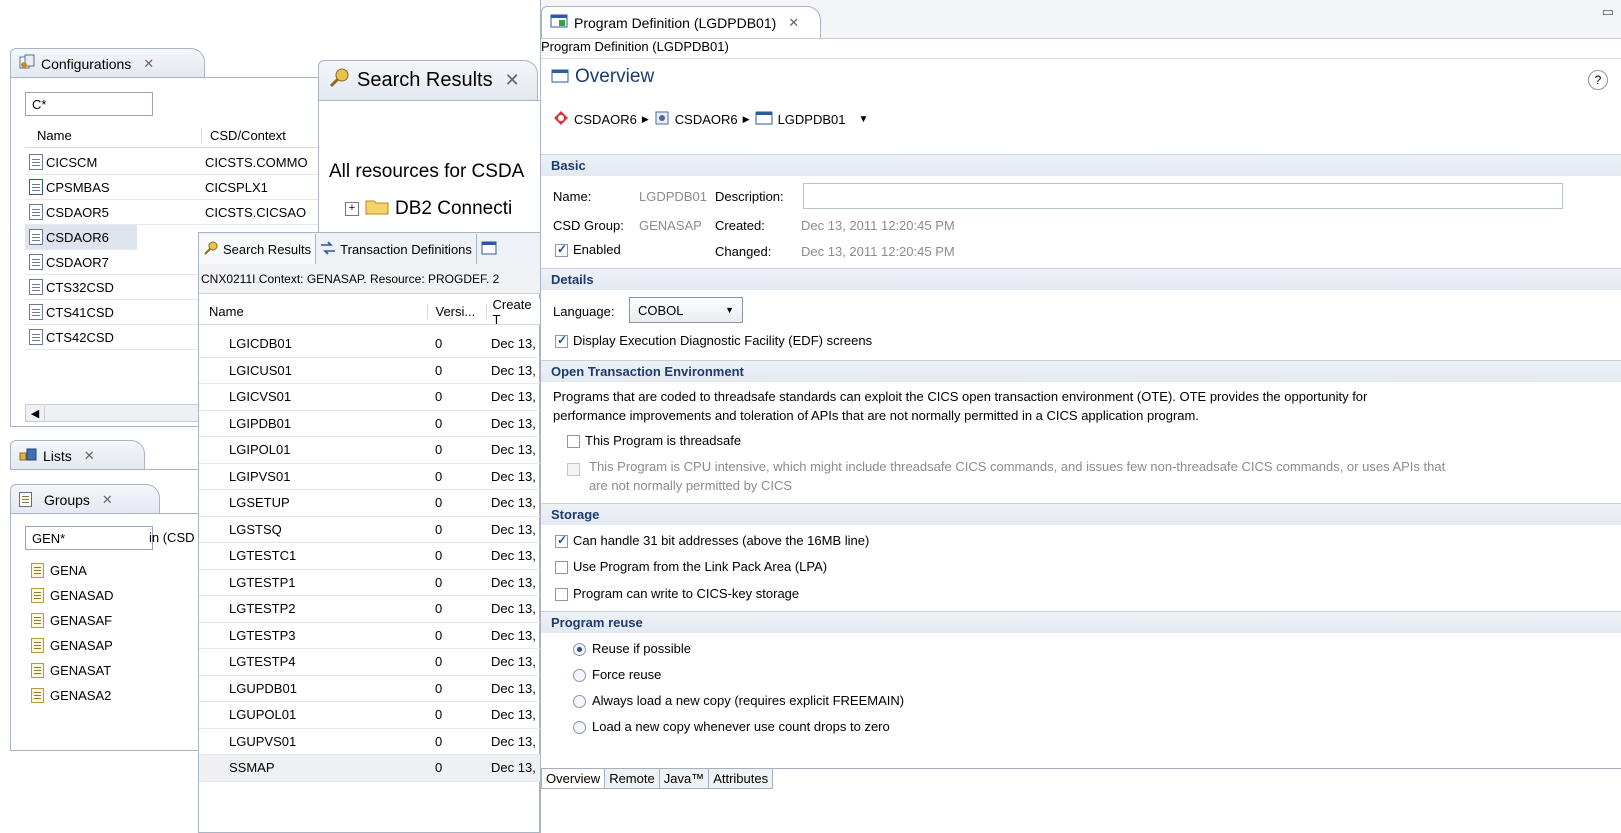  I want to click on table-row: CSDAOR5 CICSTS.CICSAO, so click(175, 212).